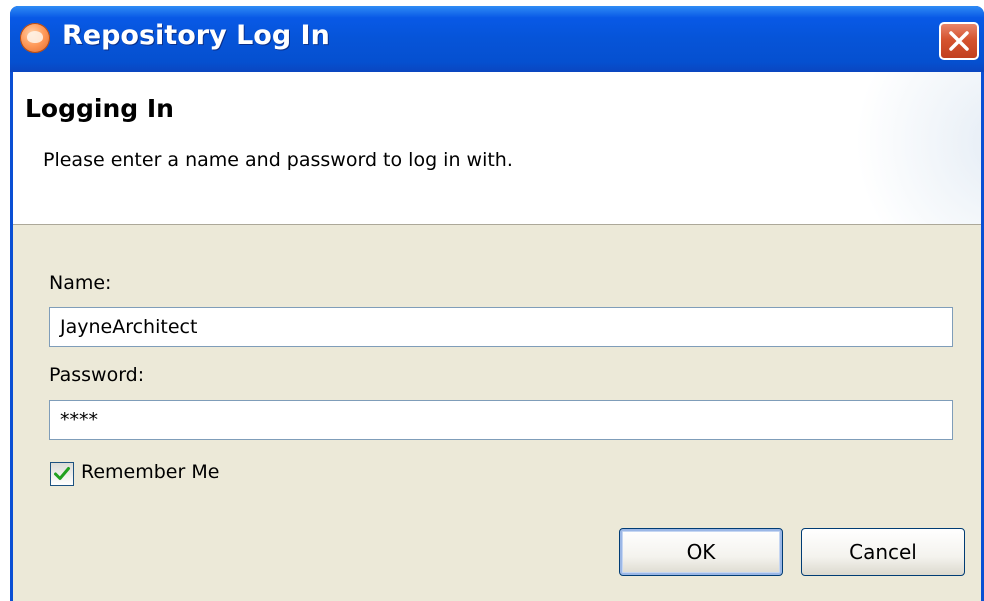 Image resolution: width=984 pixels, height=601 pixels. I want to click on ok-button: OK, so click(701, 552).